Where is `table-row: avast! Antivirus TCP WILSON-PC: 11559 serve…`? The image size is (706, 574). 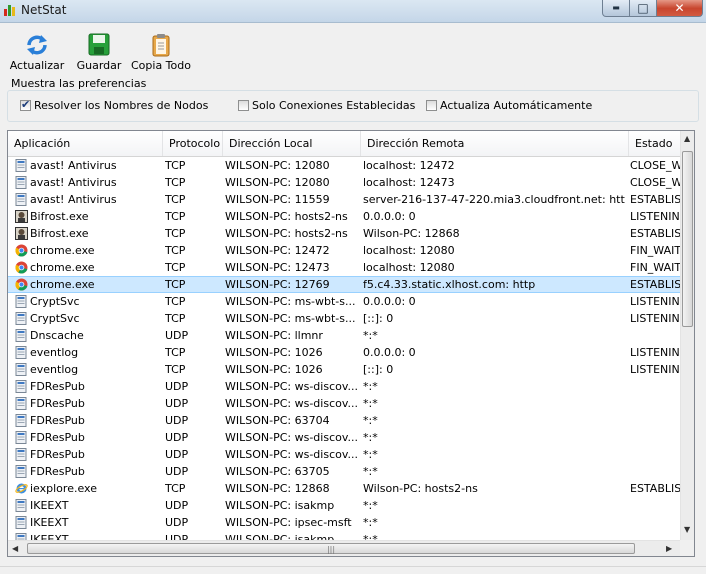 table-row: avast! Antivirus TCP WILSON-PC: 11559 serve… is located at coordinates (344, 199).